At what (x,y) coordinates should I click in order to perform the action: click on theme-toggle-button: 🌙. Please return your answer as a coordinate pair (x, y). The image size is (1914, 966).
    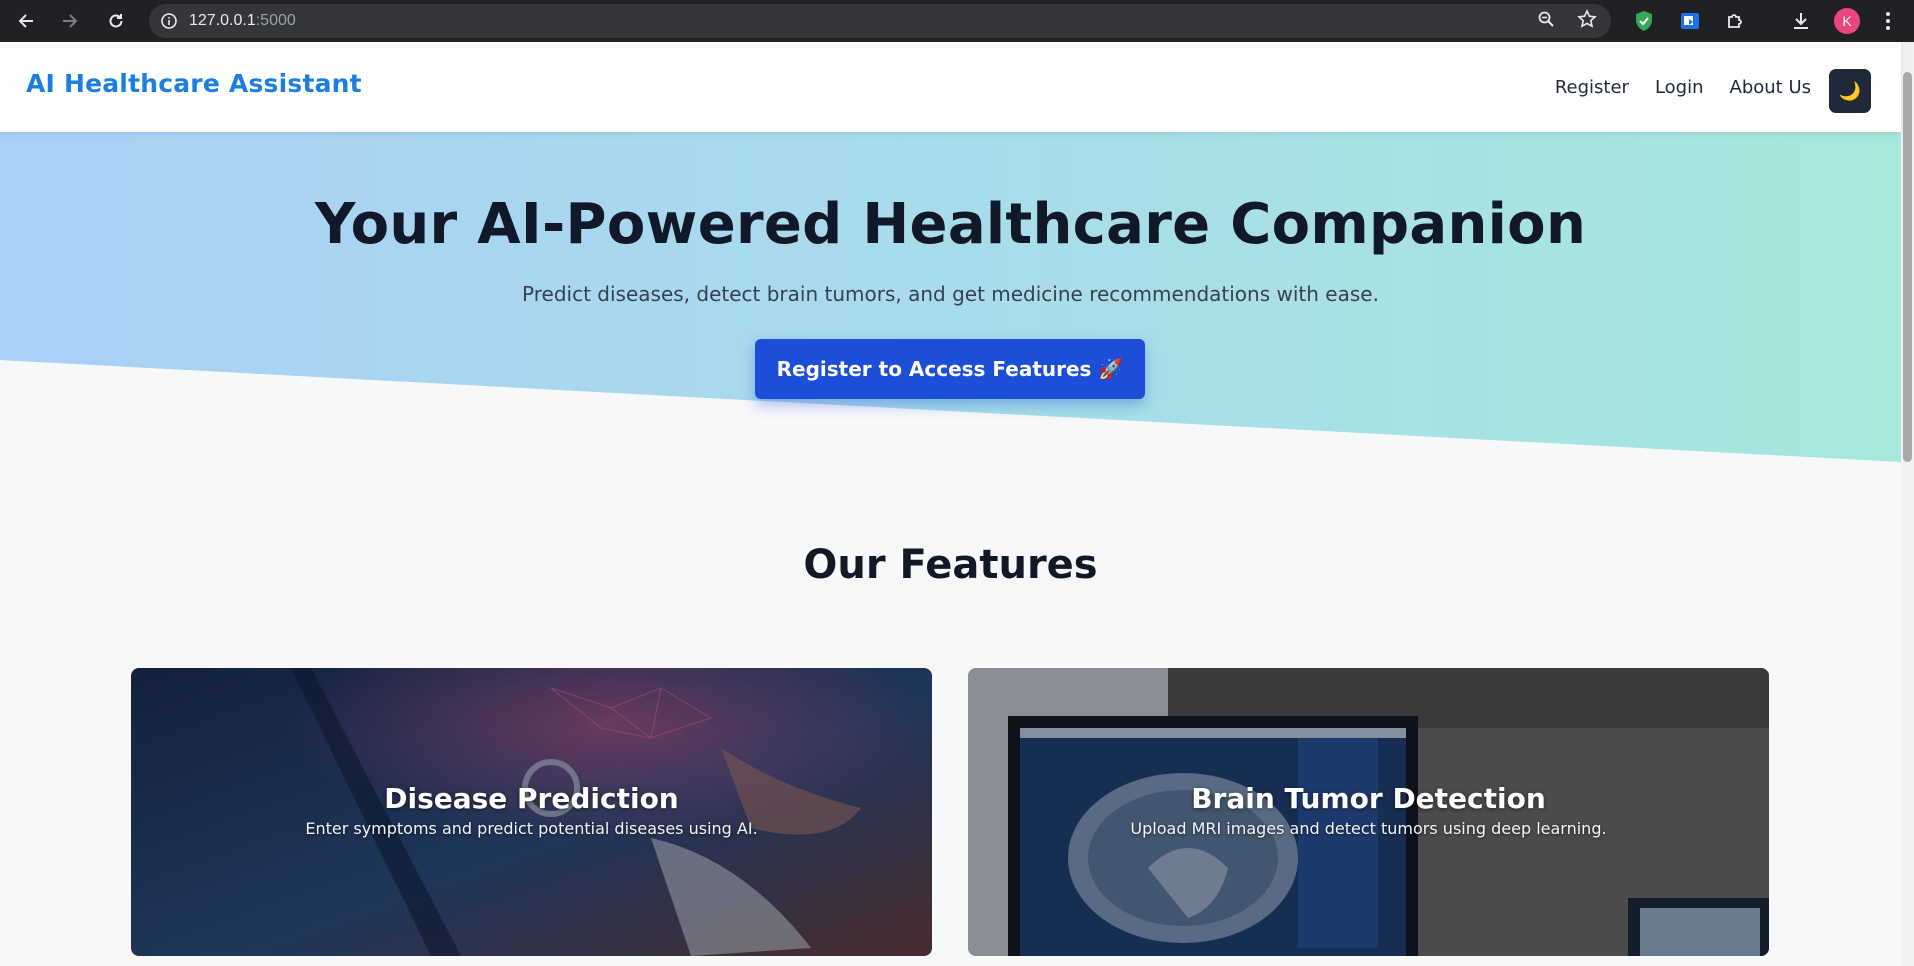
    Looking at the image, I should click on (1850, 91).